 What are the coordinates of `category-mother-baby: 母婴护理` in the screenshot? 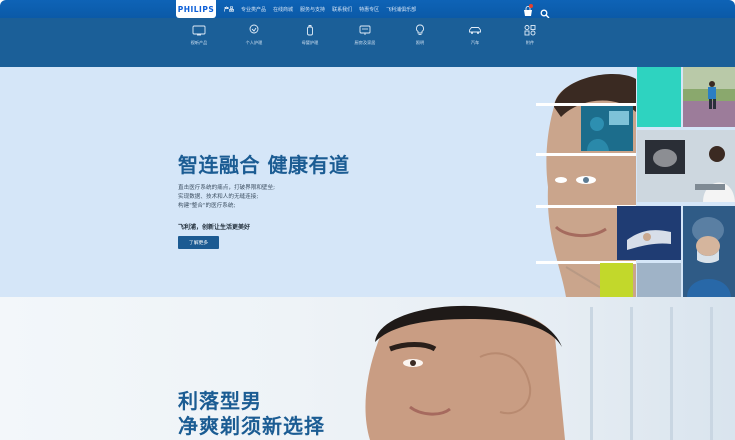 It's located at (310, 43).